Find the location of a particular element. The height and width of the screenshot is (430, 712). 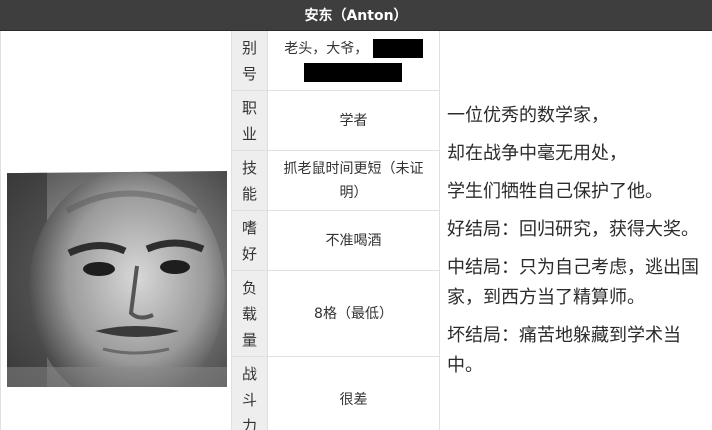

attr-value: 8格（最低） is located at coordinates (354, 313).